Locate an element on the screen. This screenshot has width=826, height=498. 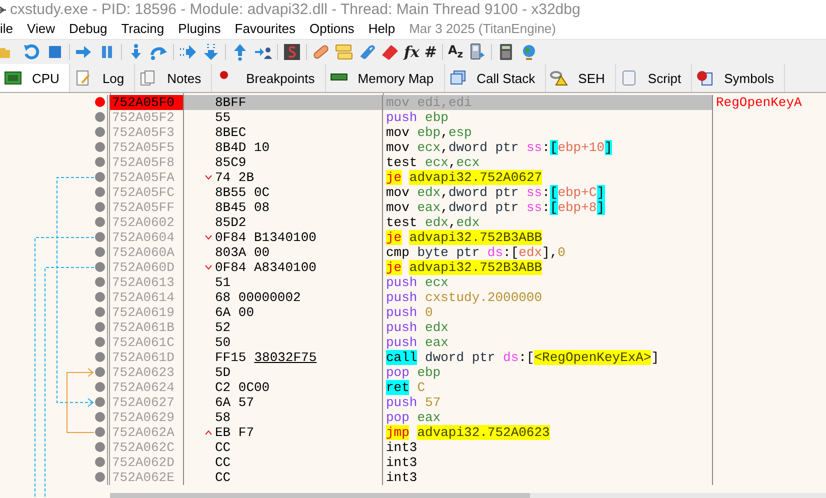
notepad-icon is located at coordinates (83, 78).